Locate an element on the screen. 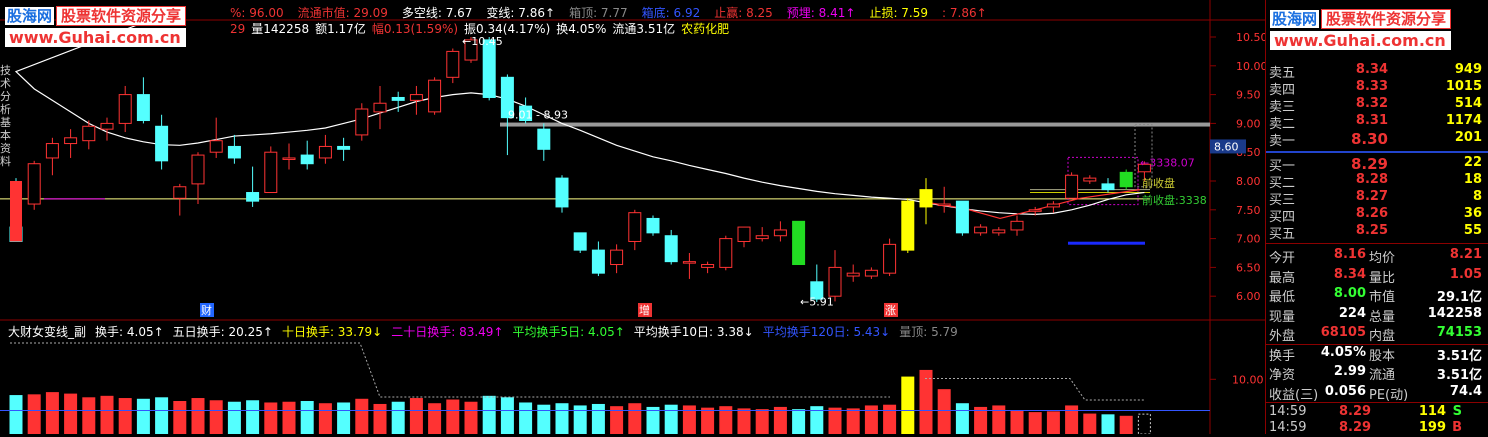 Image resolution: width=1488 pixels, height=437 pixels. stat-row: 收益(三) 0.056 PE(动) 74.4 is located at coordinates (1377, 393).